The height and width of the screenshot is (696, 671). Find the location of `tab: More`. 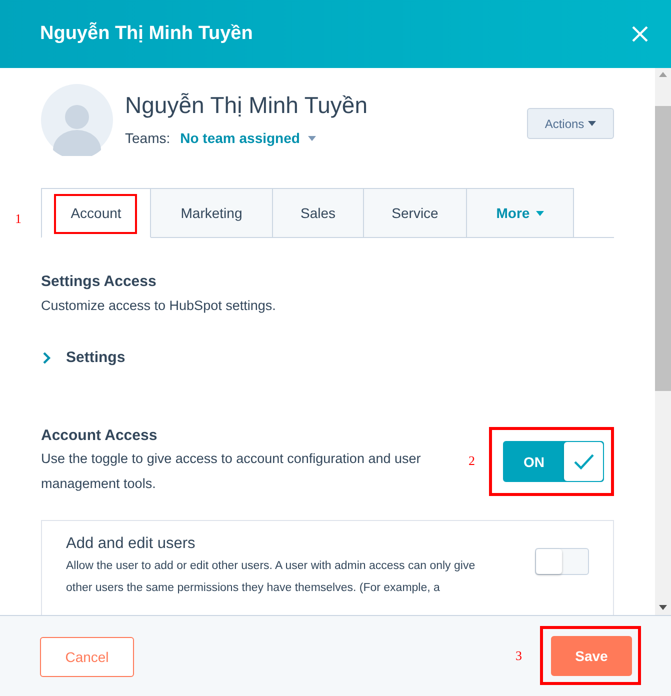

tab: More is located at coordinates (520, 213).